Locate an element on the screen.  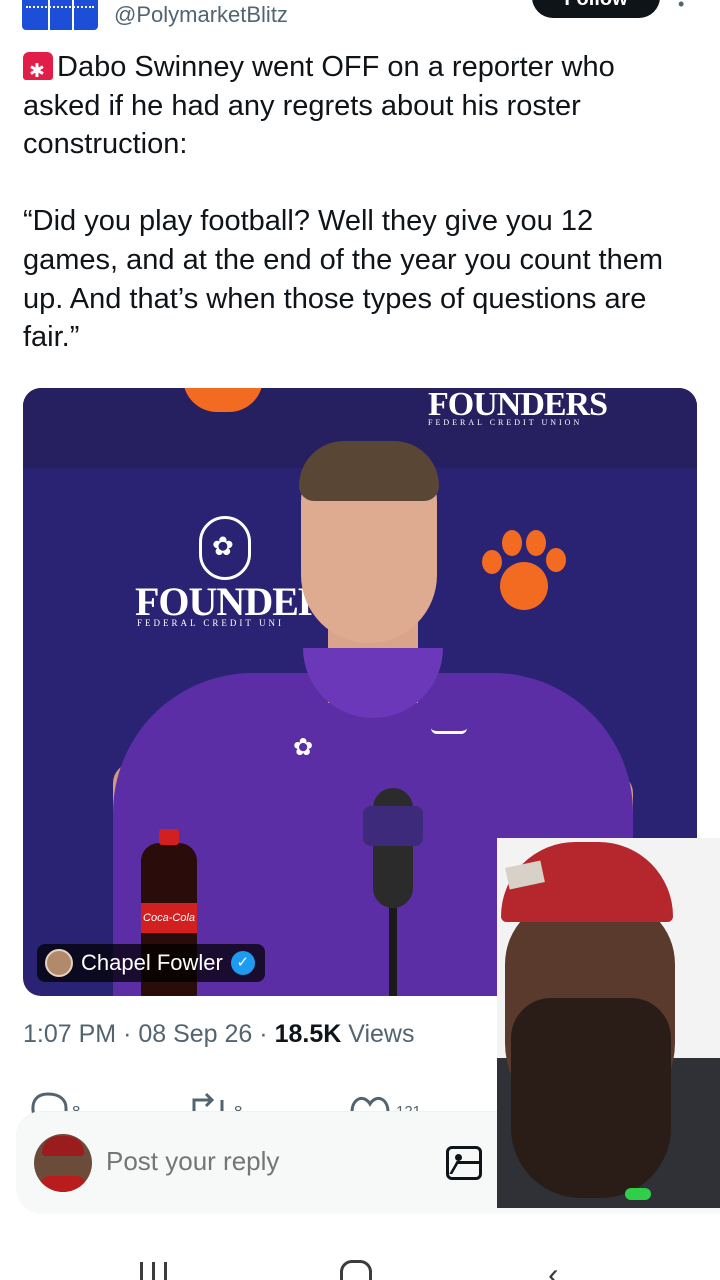
user-avatar is located at coordinates (63, 1163).